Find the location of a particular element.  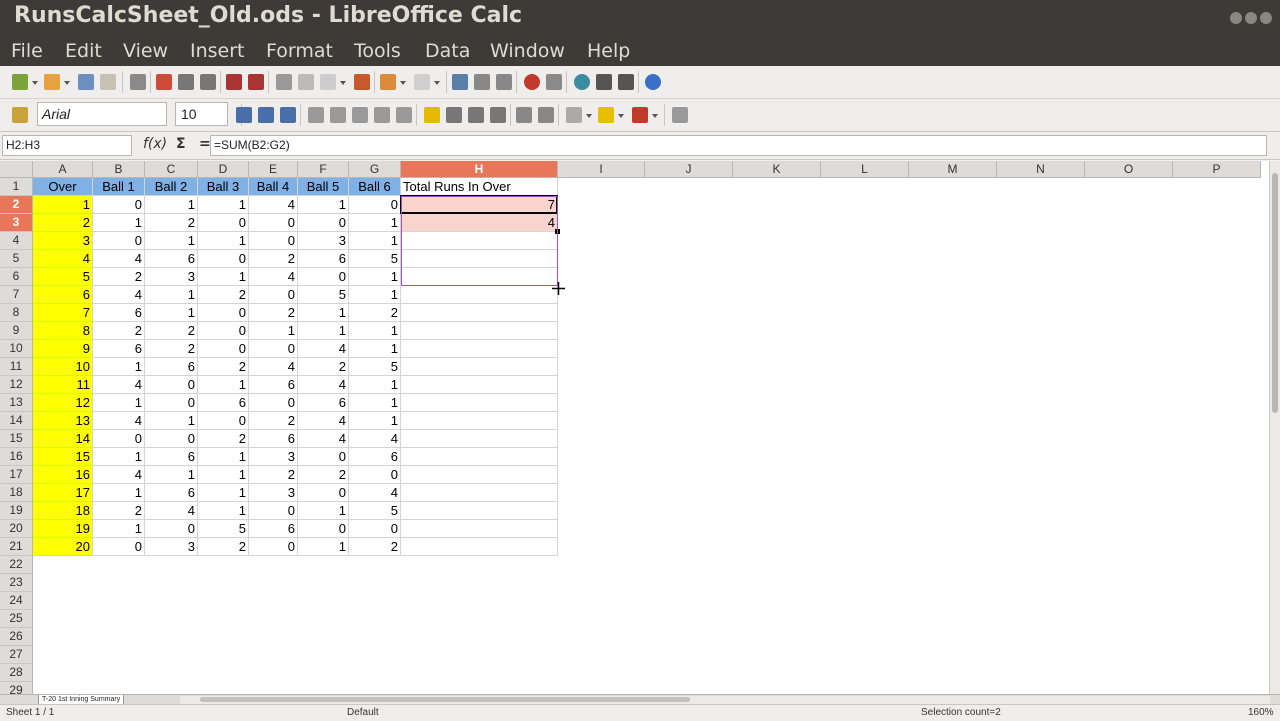

cell-A11: 10 is located at coordinates (63, 367).